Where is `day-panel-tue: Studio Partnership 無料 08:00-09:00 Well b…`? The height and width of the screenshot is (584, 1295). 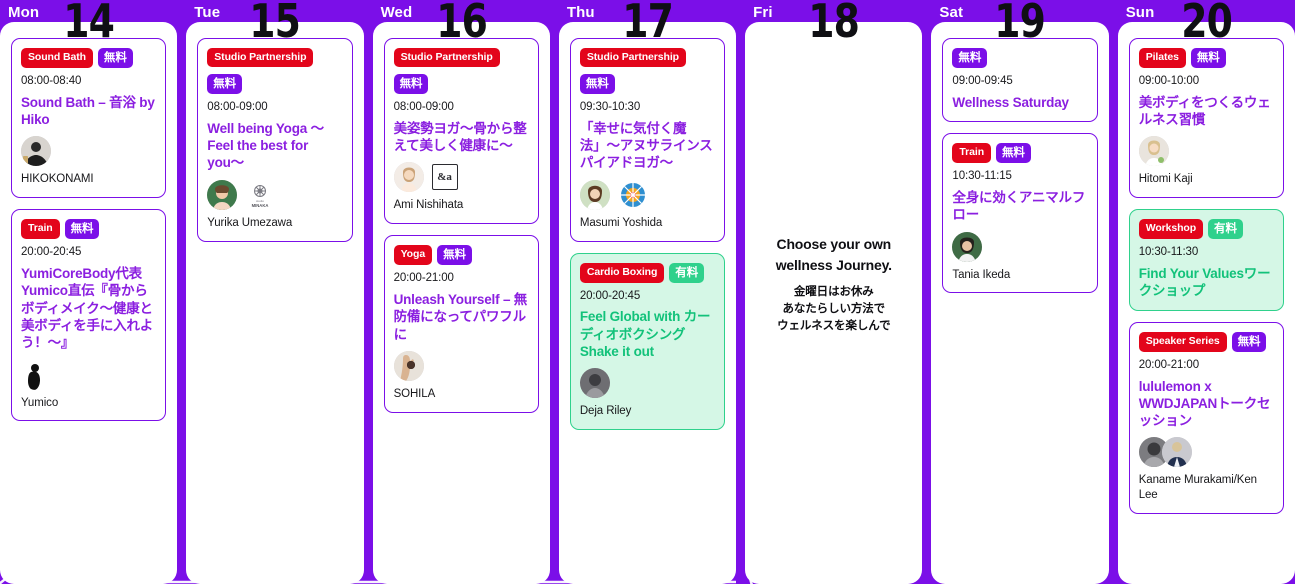
day-panel-tue: Studio Partnership 無料 08:00-09:00 Well b… is located at coordinates (275, 303).